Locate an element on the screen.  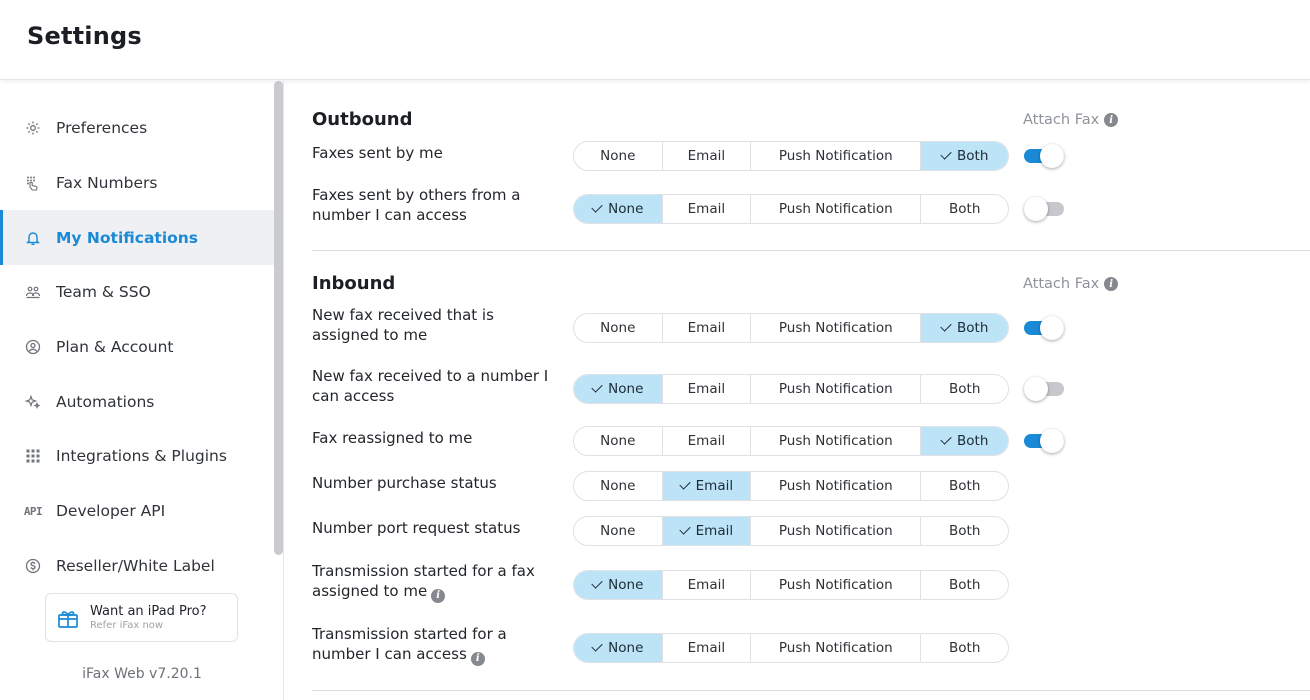
sidebar-item-reseller-white-label: Reseller/White Label is located at coordinates (137, 566).